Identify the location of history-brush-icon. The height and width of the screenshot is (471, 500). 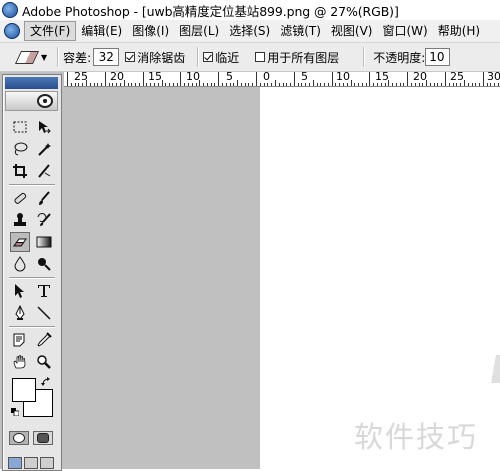
(44, 220).